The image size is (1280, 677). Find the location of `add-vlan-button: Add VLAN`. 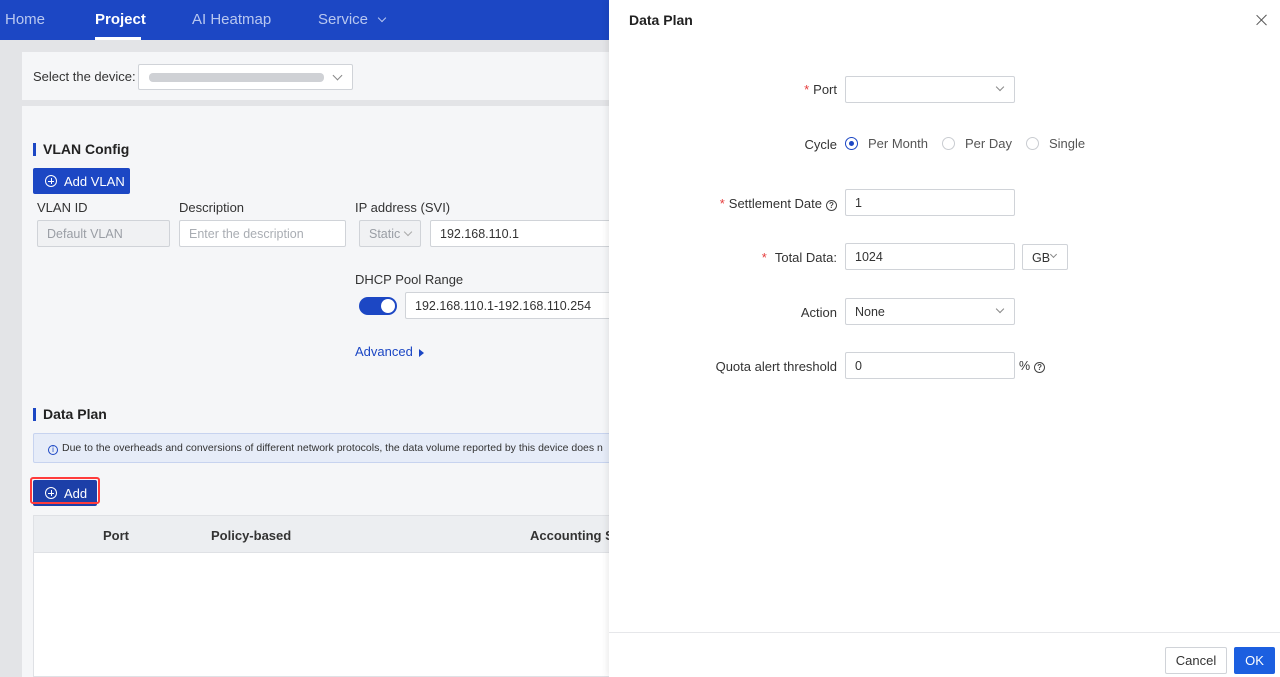

add-vlan-button: Add VLAN is located at coordinates (81, 181).